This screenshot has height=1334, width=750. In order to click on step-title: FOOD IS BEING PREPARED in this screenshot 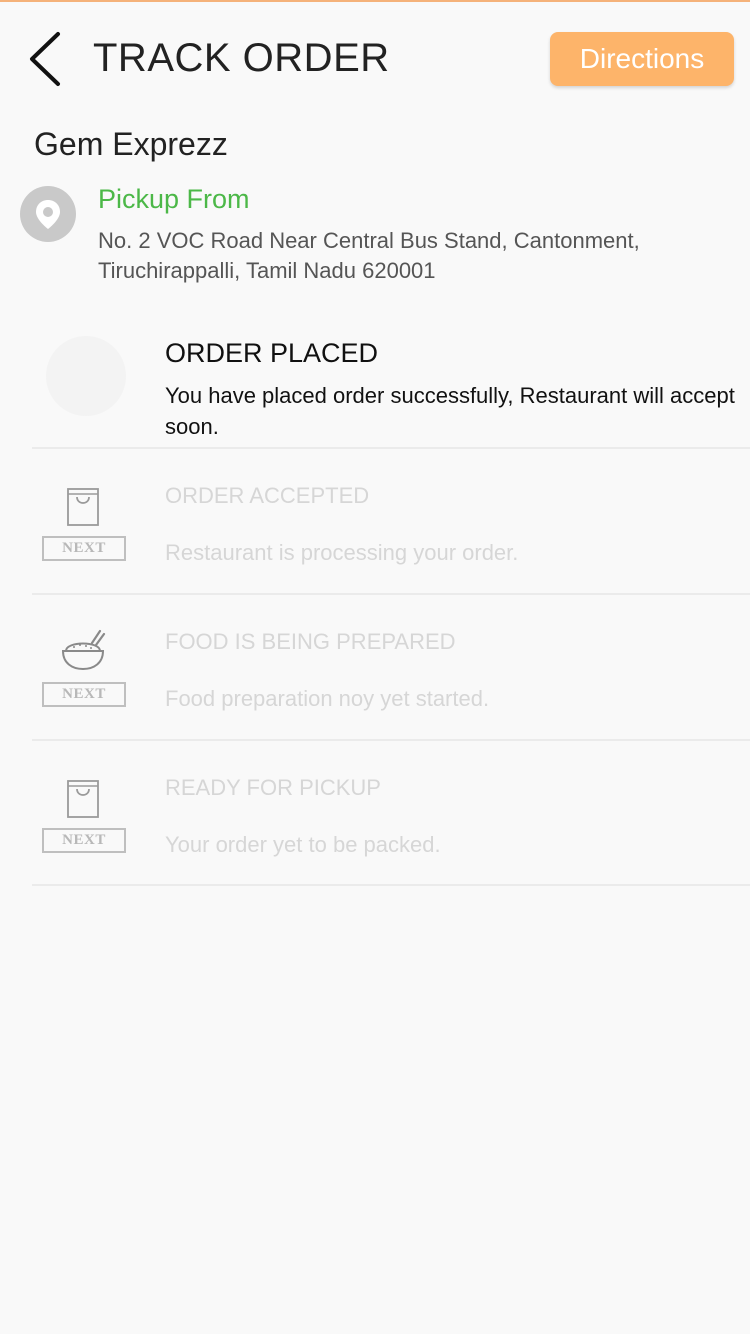, I will do `click(310, 641)`.